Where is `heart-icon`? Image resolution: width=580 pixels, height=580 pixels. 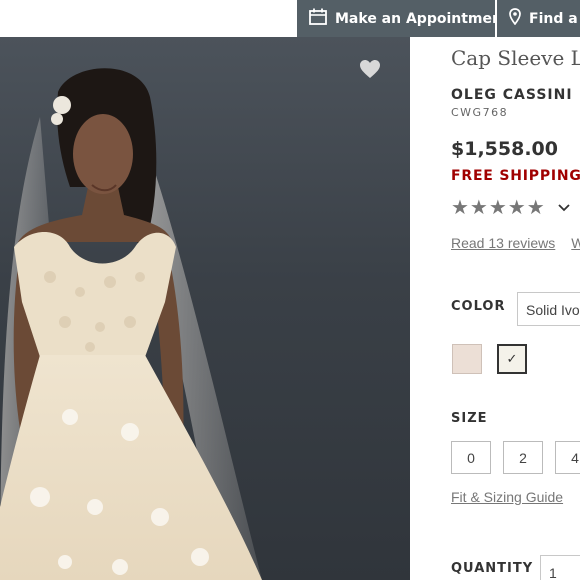
heart-icon is located at coordinates (370, 71).